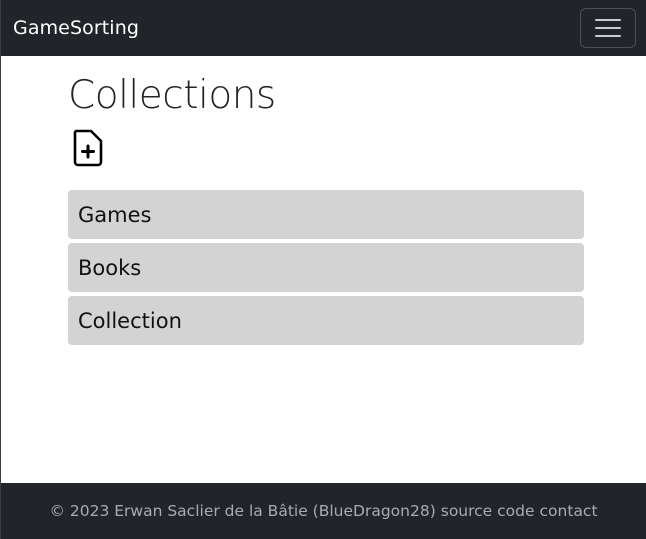 This screenshot has height=539, width=646. I want to click on collection-item-label: Games, so click(115, 214).